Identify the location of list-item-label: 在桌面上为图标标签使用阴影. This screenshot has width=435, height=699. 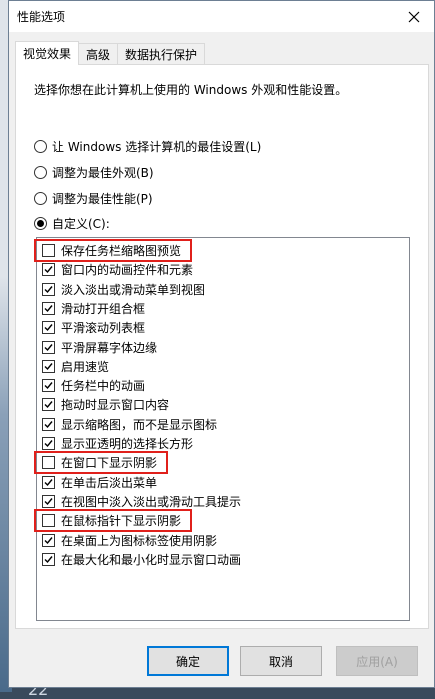
(139, 540).